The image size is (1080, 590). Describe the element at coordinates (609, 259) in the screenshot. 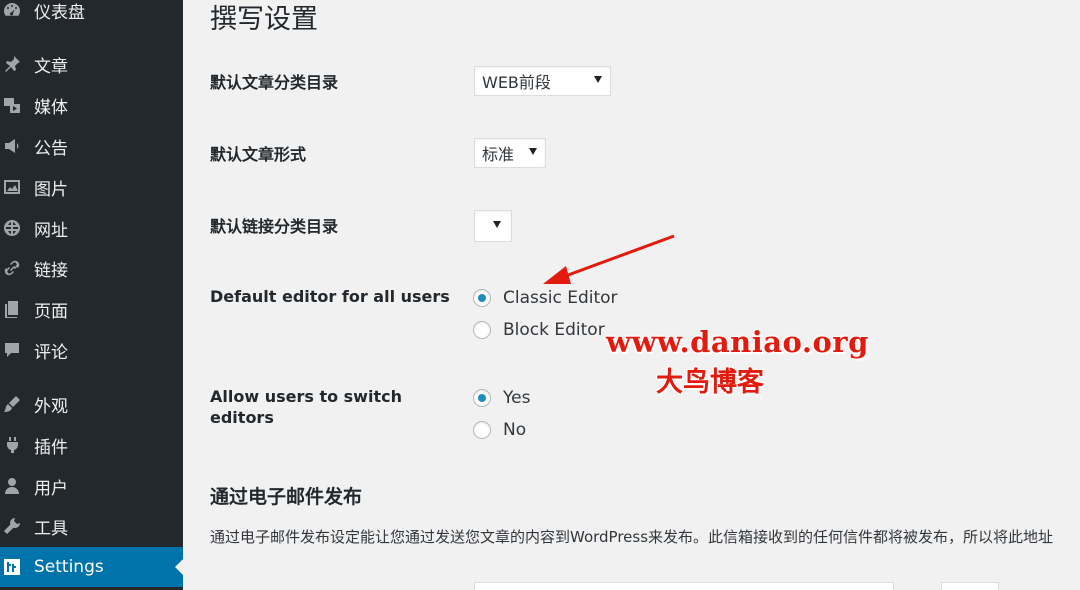

I see `annotation-arrow` at that location.